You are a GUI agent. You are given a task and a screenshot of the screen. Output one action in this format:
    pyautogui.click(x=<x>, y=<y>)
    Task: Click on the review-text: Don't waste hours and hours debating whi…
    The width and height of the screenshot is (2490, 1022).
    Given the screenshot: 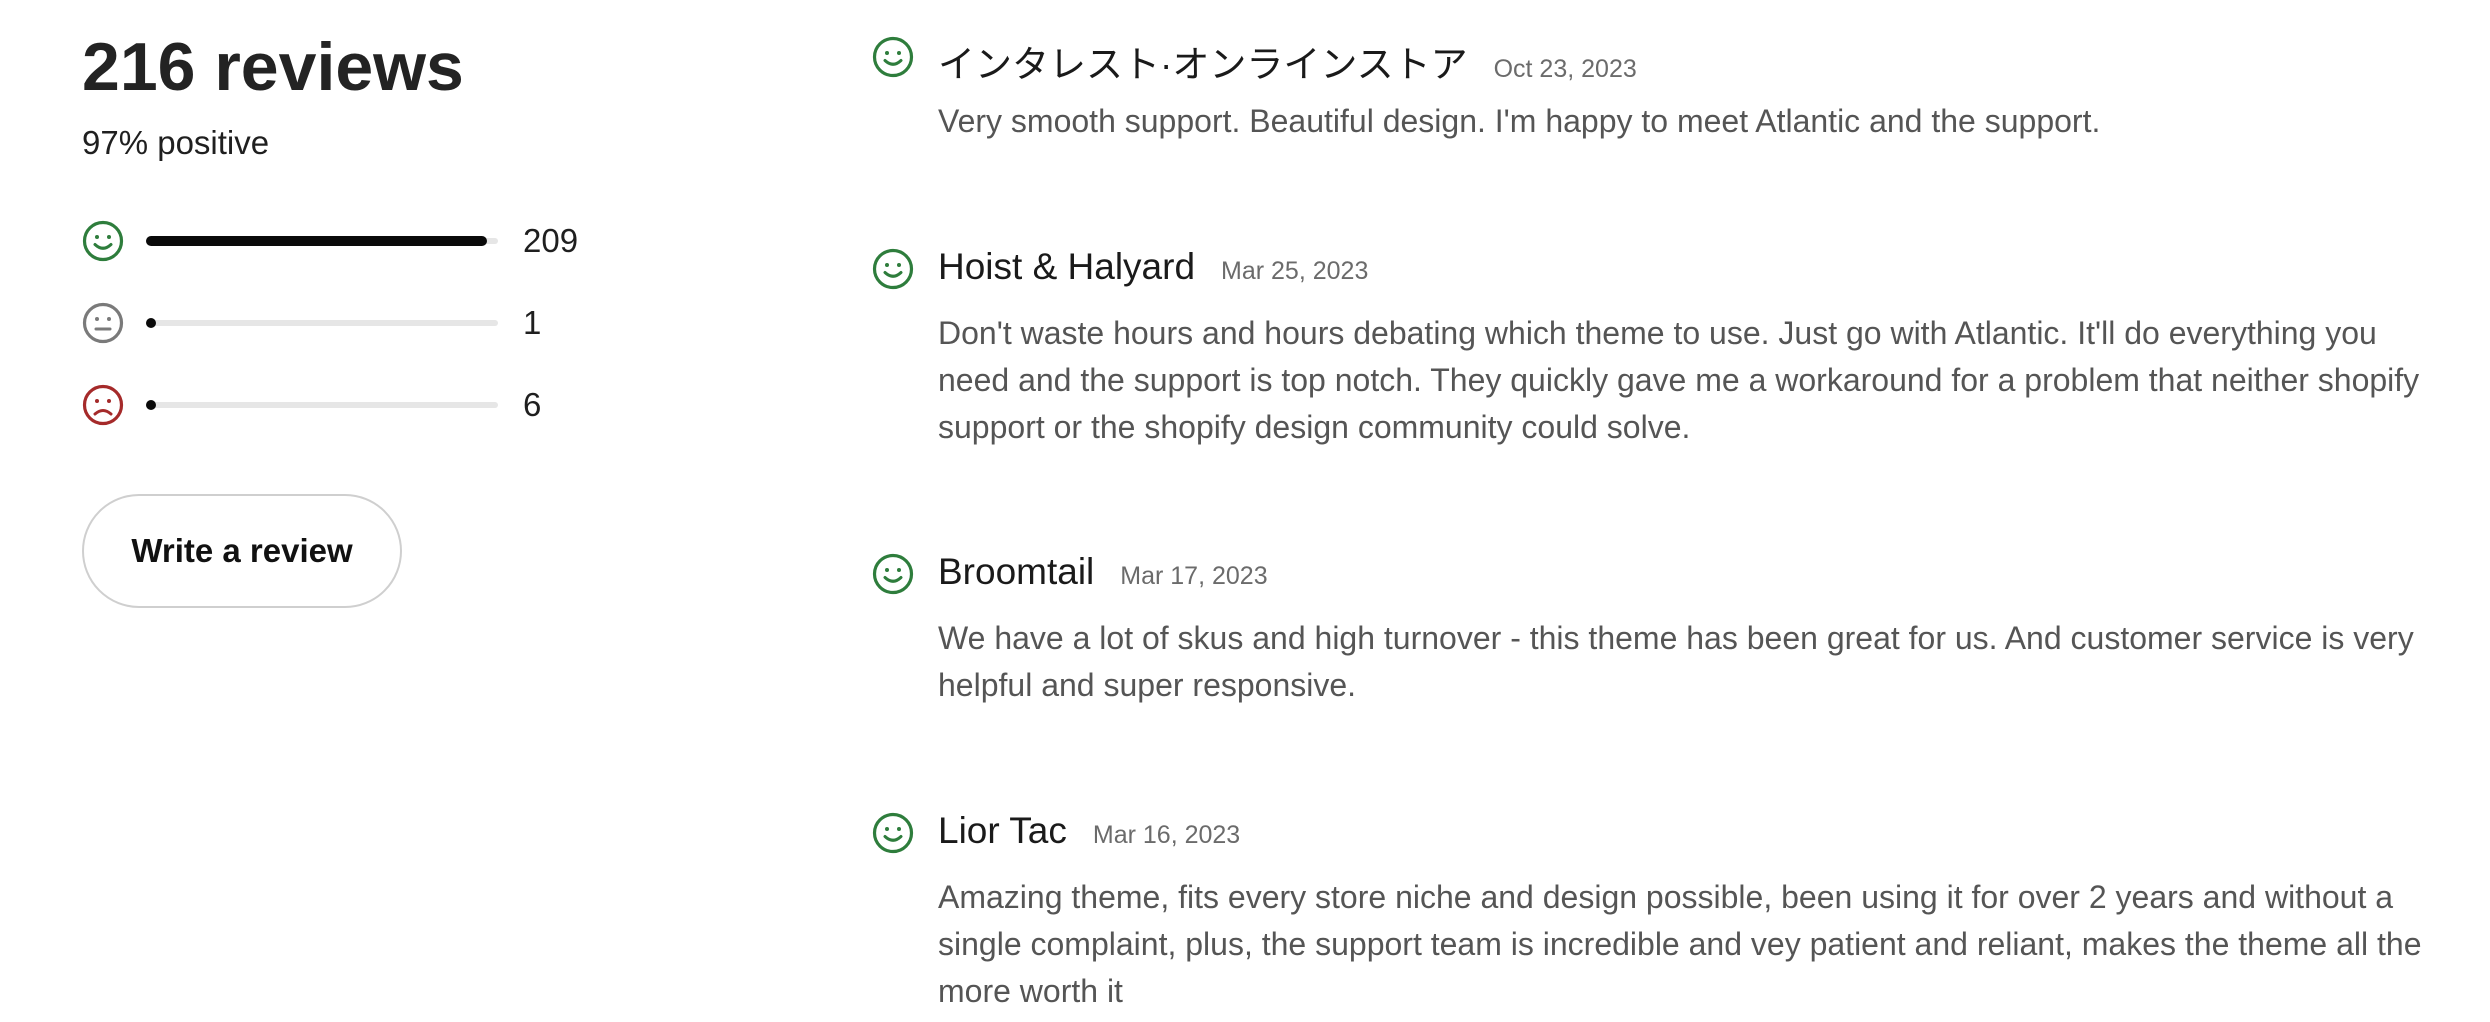 What is the action you would take?
    pyautogui.click(x=1679, y=380)
    